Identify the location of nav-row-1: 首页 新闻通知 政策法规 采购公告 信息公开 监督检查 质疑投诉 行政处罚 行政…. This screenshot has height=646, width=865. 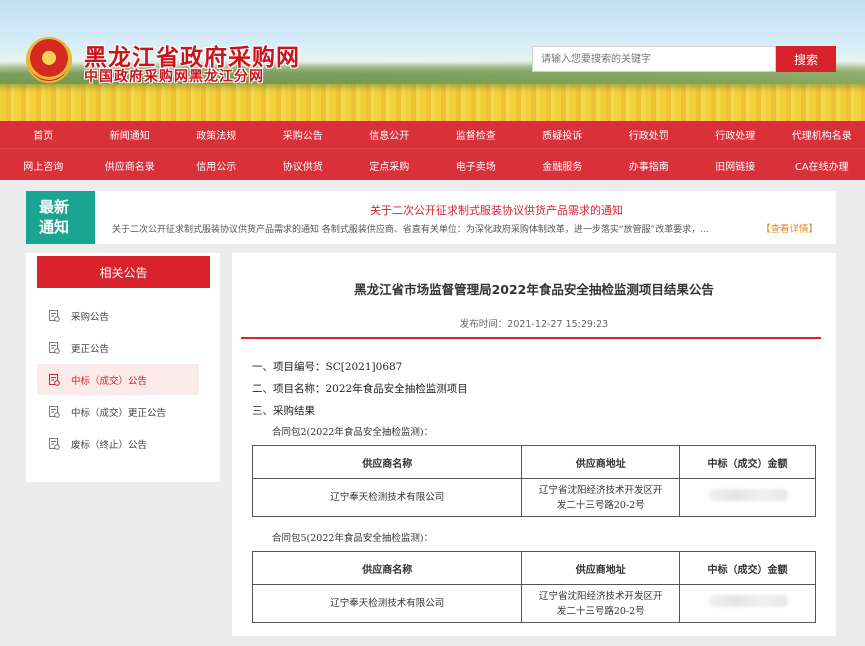
(432, 135).